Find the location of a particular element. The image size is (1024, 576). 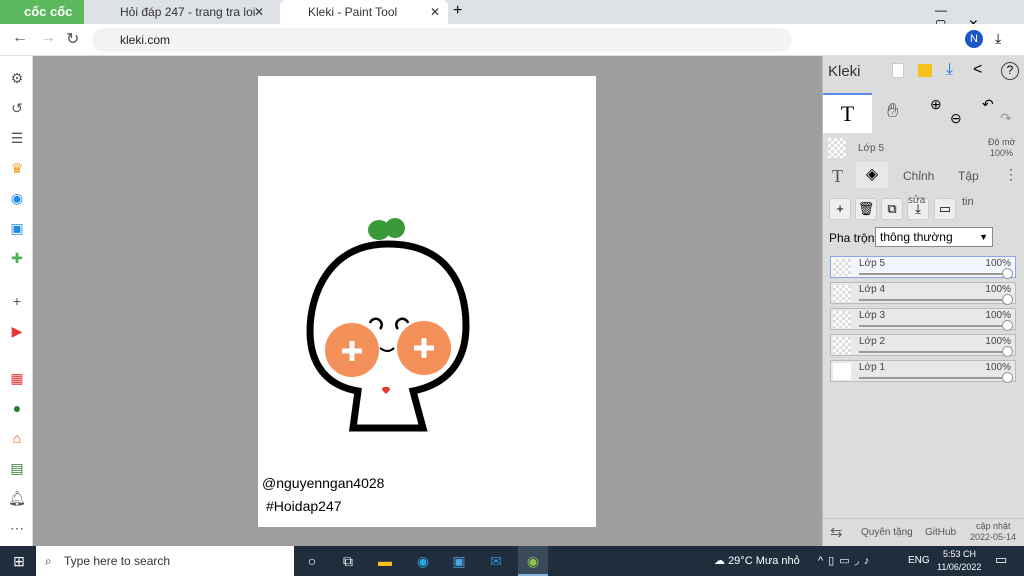

turtle-icon: ● is located at coordinates (17, 408).